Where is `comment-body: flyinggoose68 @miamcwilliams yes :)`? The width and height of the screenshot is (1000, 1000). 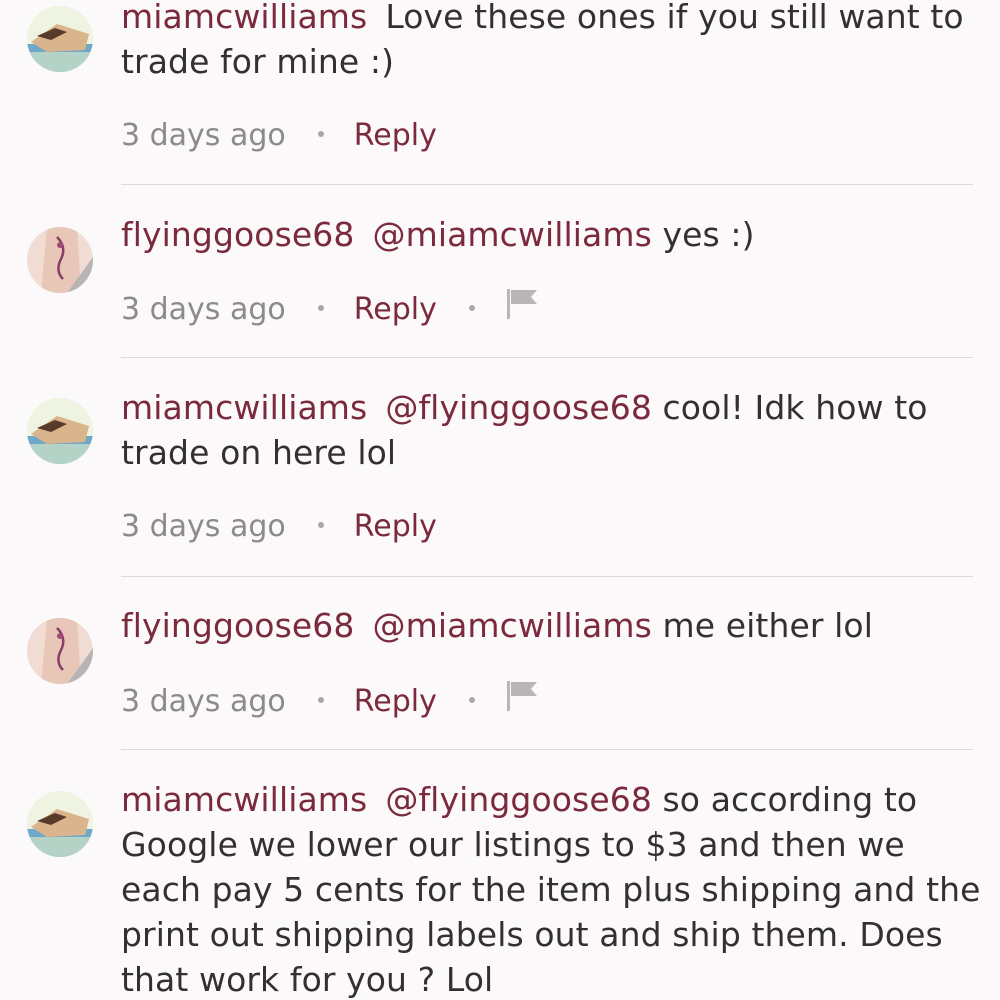 comment-body: flyinggoose68 @miamcwilliams yes :) is located at coordinates (551, 234).